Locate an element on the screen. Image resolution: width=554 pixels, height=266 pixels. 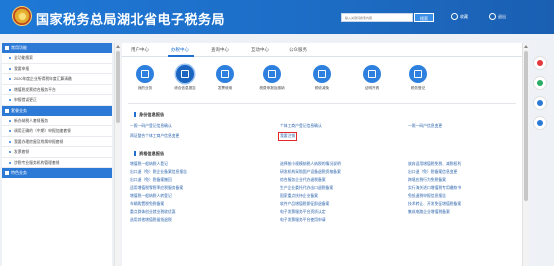
sidebar-section-special: 特色业务 is located at coordinates (57, 173).